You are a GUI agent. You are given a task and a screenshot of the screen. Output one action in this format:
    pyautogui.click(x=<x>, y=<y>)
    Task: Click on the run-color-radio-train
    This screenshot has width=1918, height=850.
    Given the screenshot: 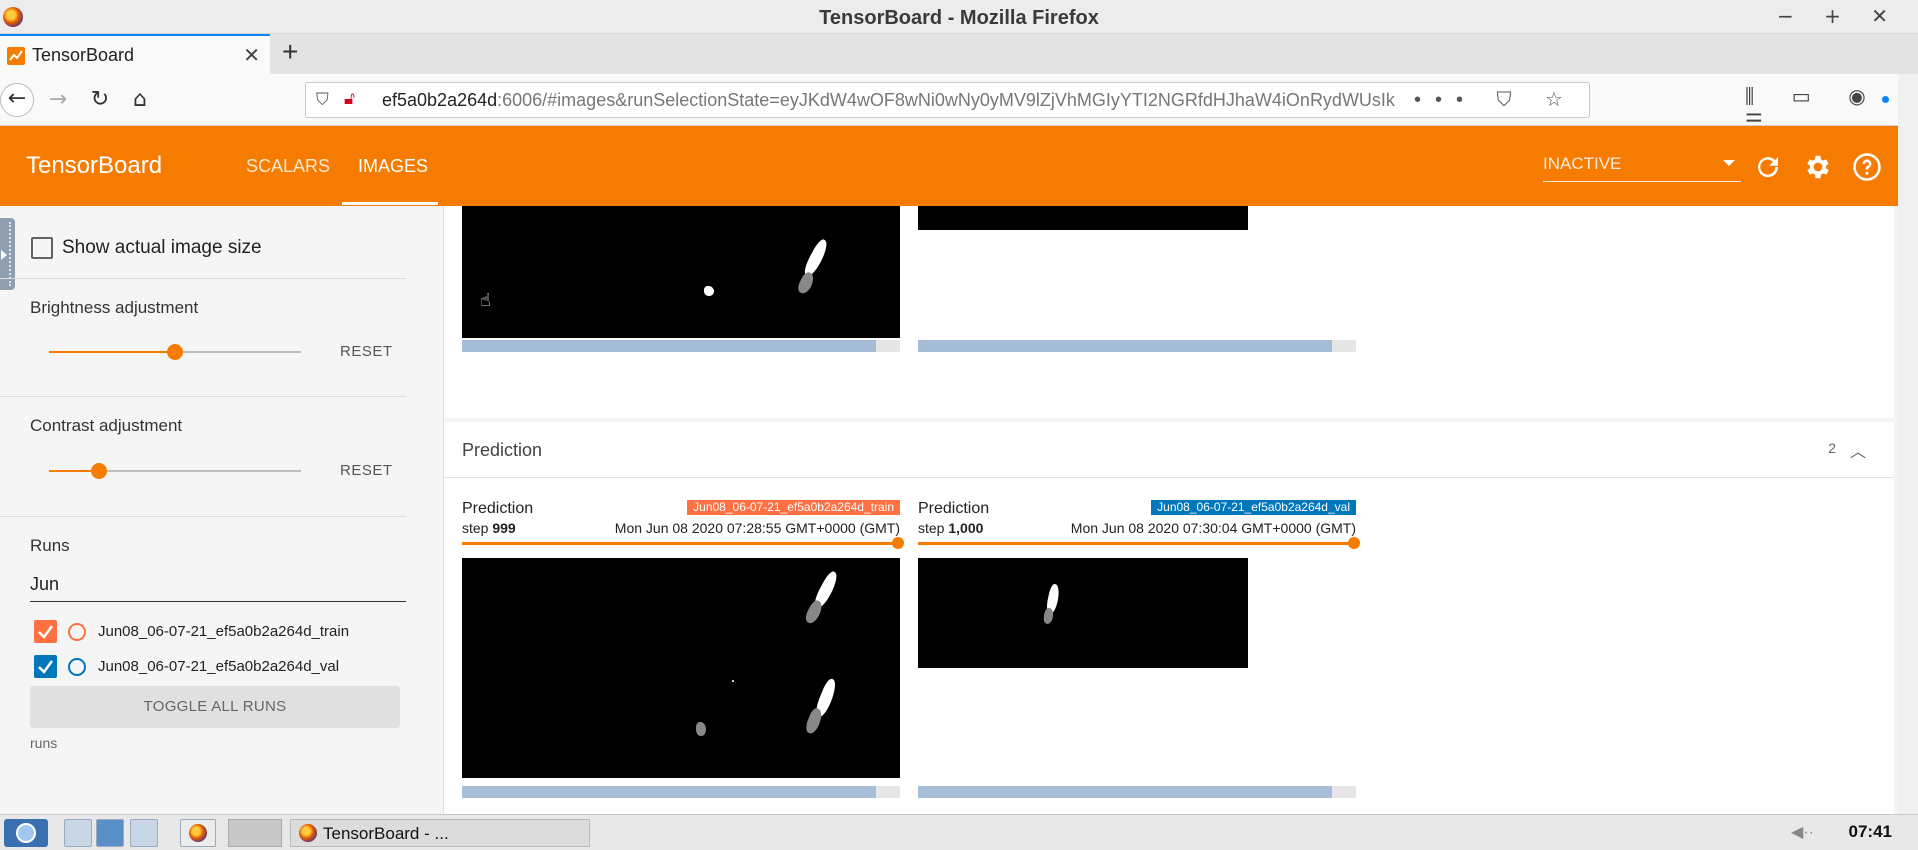 What is the action you would take?
    pyautogui.click(x=77, y=632)
    